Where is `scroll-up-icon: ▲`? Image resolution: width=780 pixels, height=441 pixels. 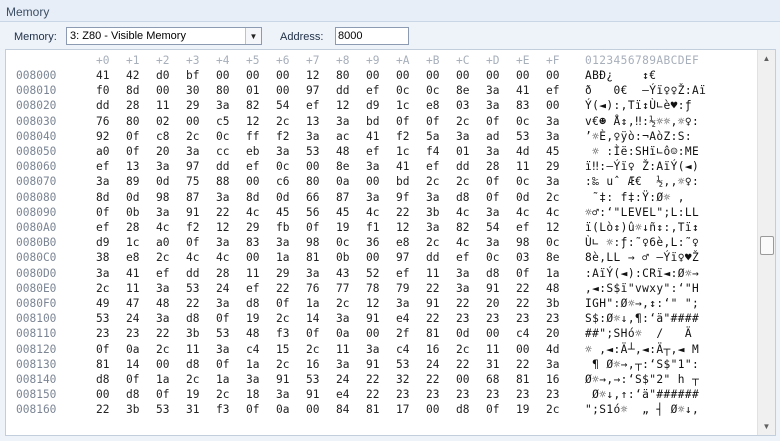
scroll-up-icon: ▲ is located at coordinates (766, 58).